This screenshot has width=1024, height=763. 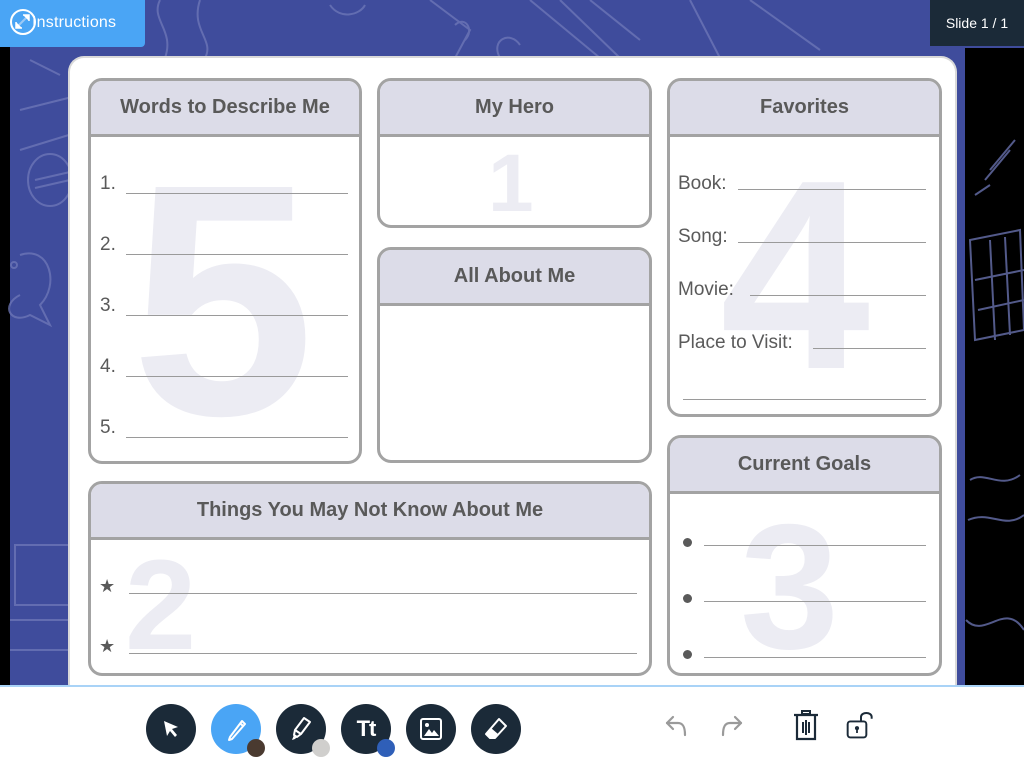 I want to click on panel-words-to-describe-me: Words to Describe Me 5 1. 2. 3. 4. 5., so click(x=225, y=271).